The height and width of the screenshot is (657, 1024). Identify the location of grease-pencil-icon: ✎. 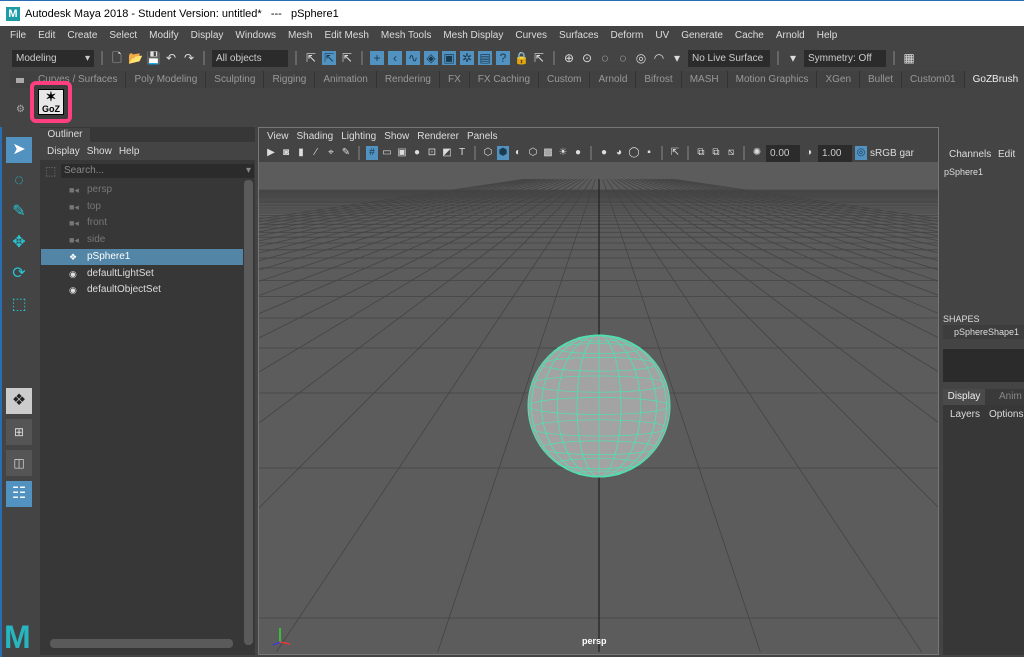
(346, 153).